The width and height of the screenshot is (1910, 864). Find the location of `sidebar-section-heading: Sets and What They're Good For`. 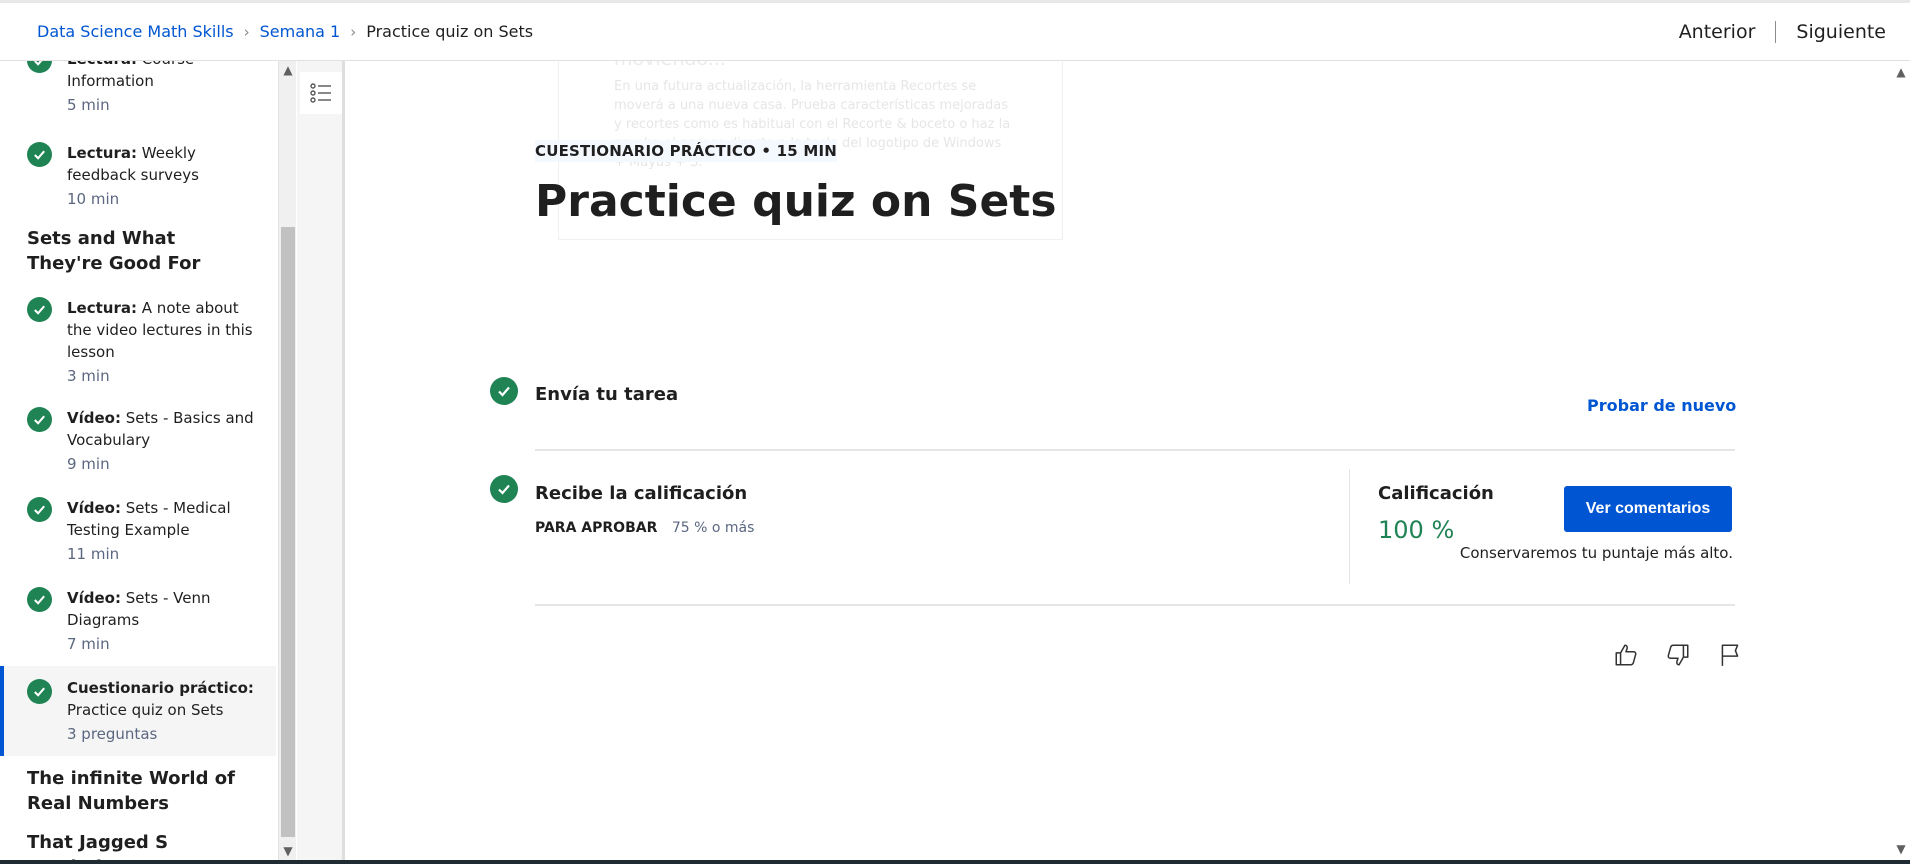

sidebar-section-heading: Sets and What They're Good For is located at coordinates (137, 251).